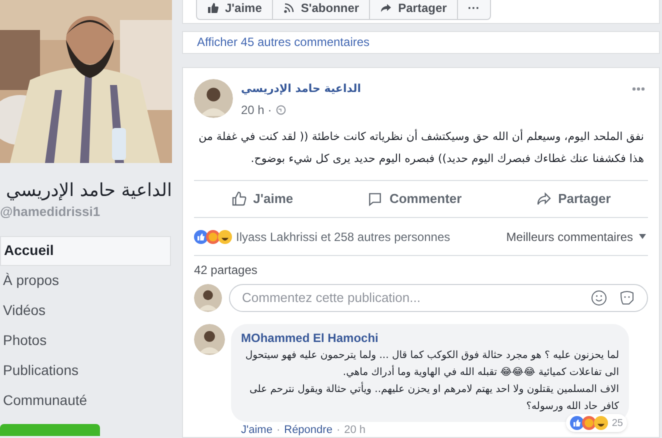 The image size is (662, 438). Describe the element at coordinates (51, 212) in the screenshot. I see `page-handle: @hamedidrissi1` at that location.